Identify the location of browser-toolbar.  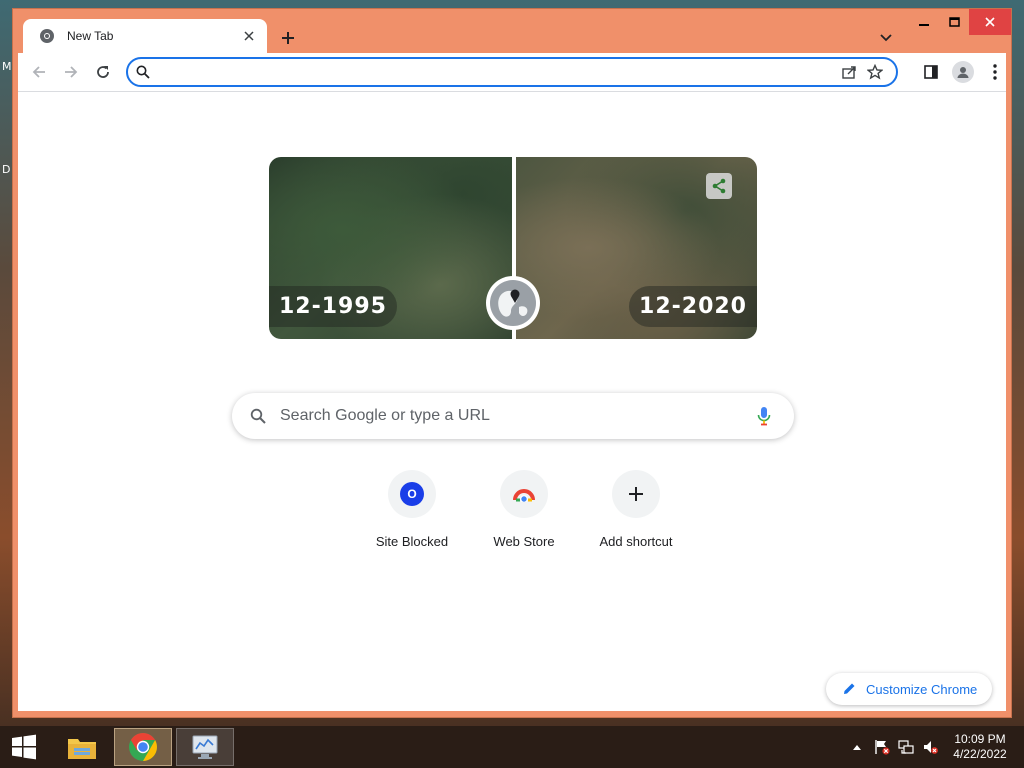
(512, 72).